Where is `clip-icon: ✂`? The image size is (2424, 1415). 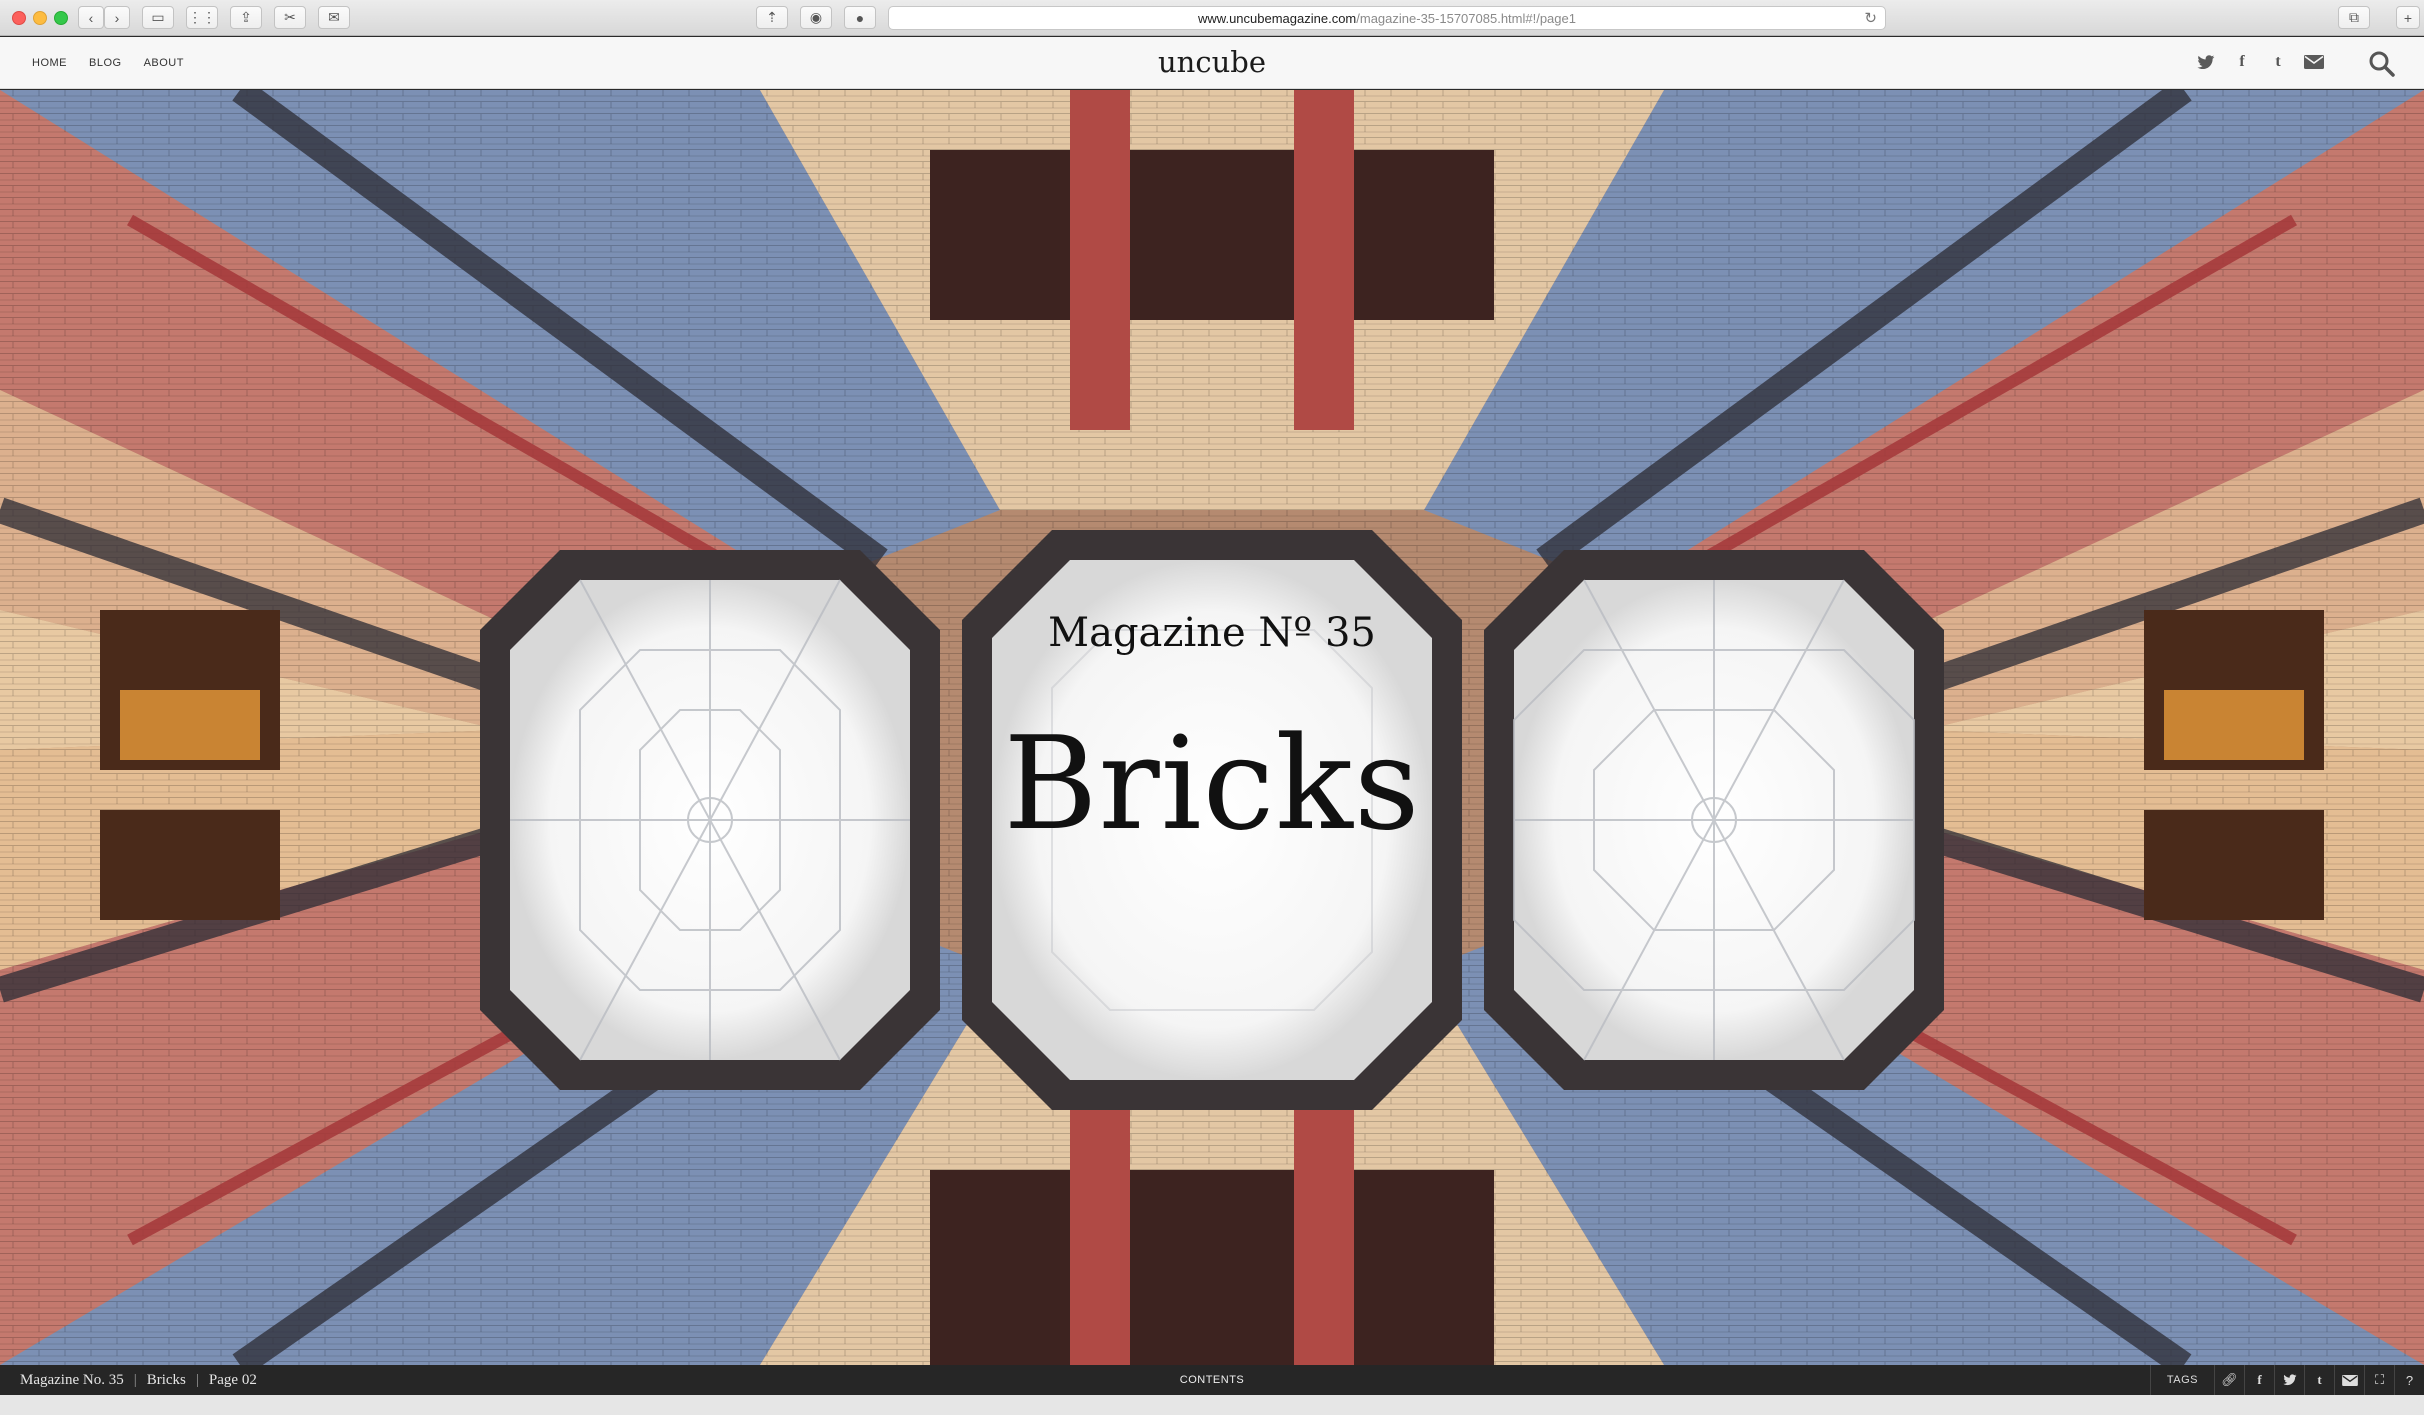 clip-icon: ✂ is located at coordinates (290, 17).